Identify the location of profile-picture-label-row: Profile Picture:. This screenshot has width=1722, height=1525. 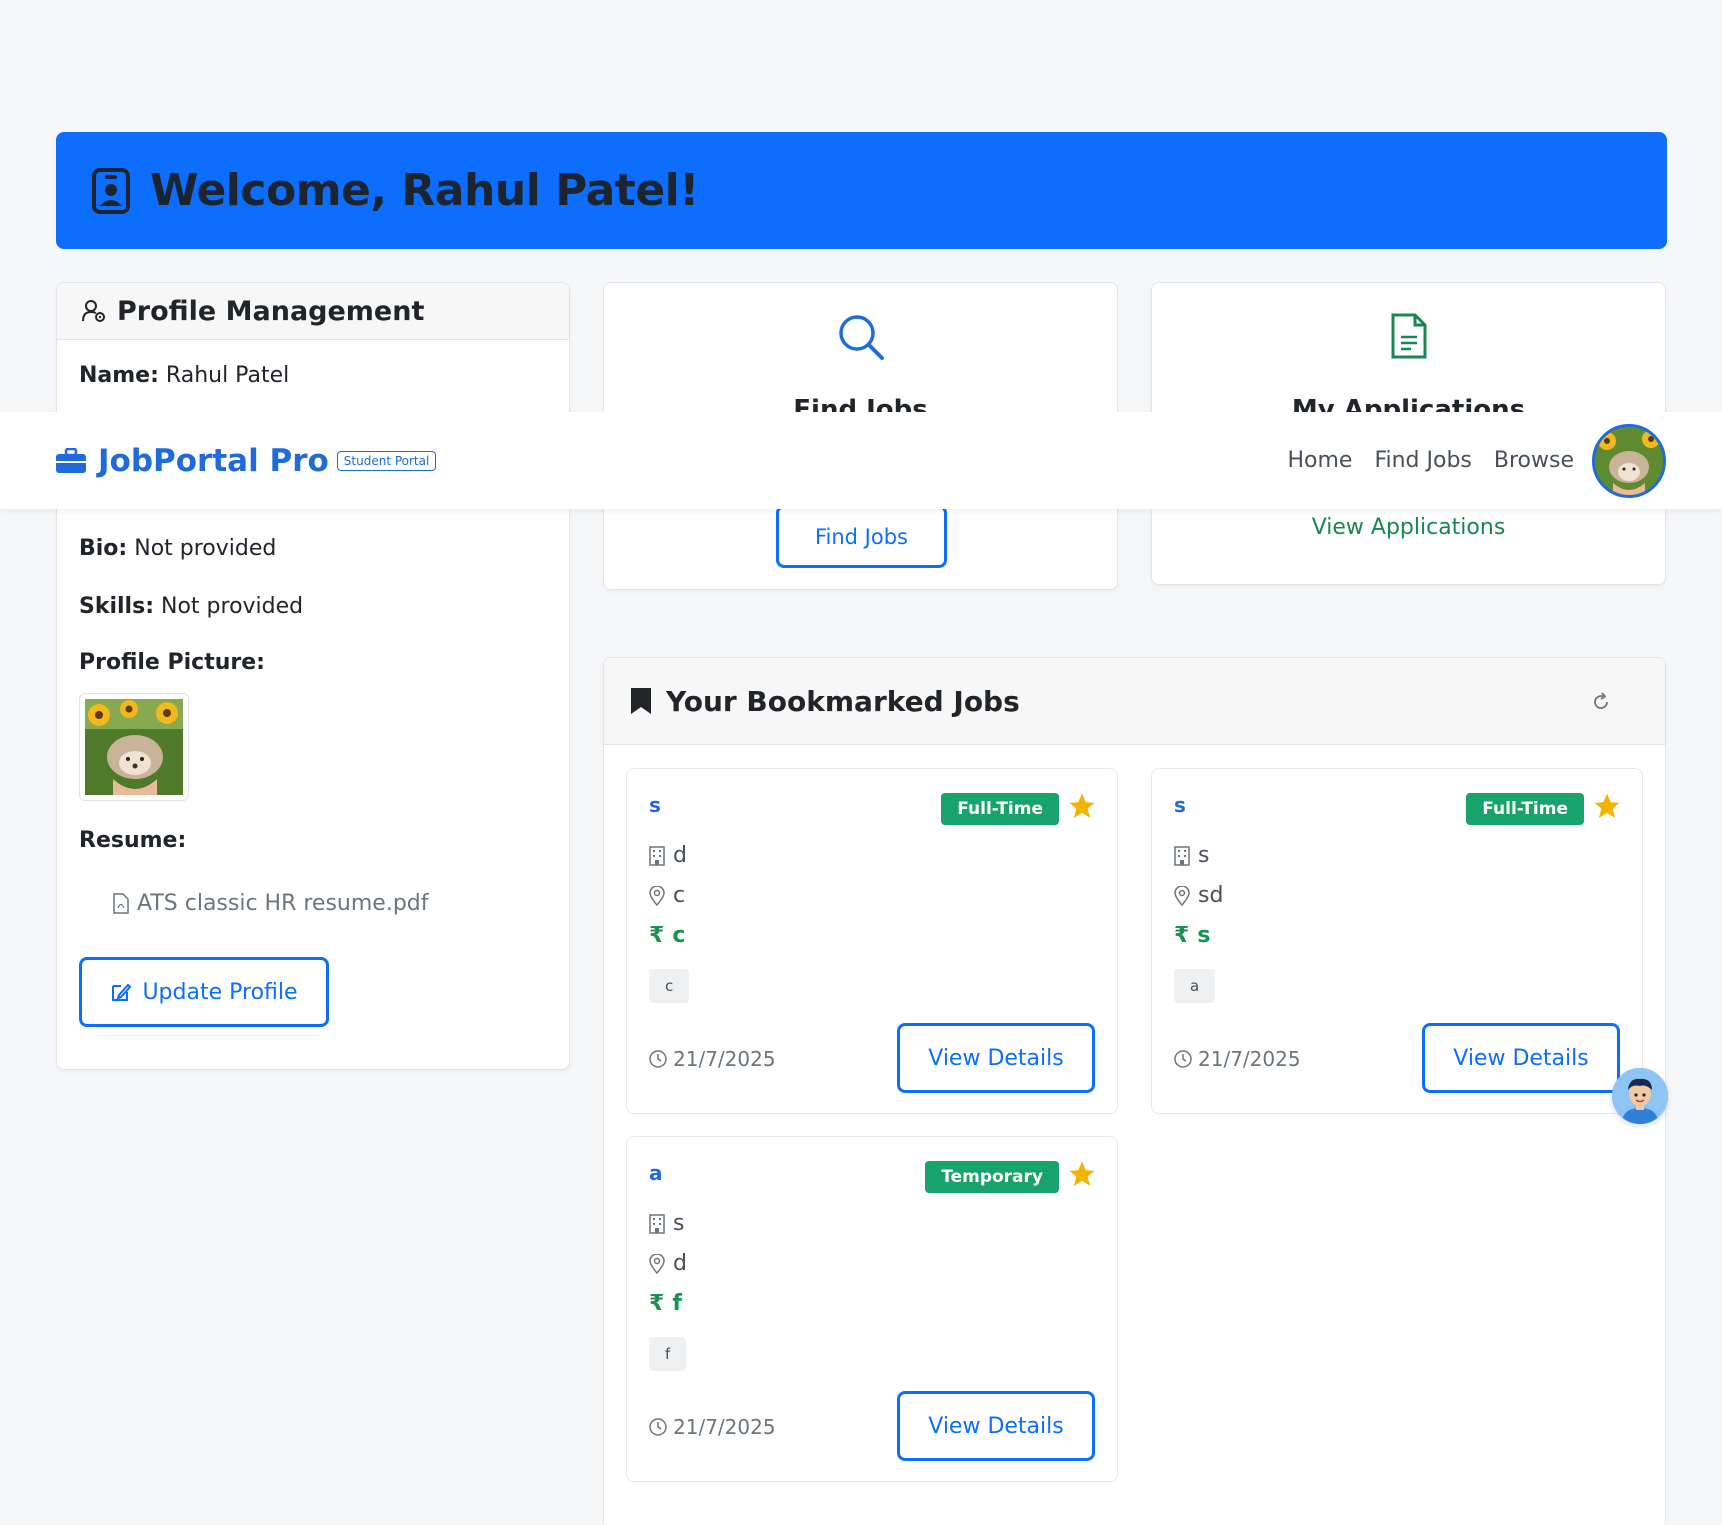
(172, 662).